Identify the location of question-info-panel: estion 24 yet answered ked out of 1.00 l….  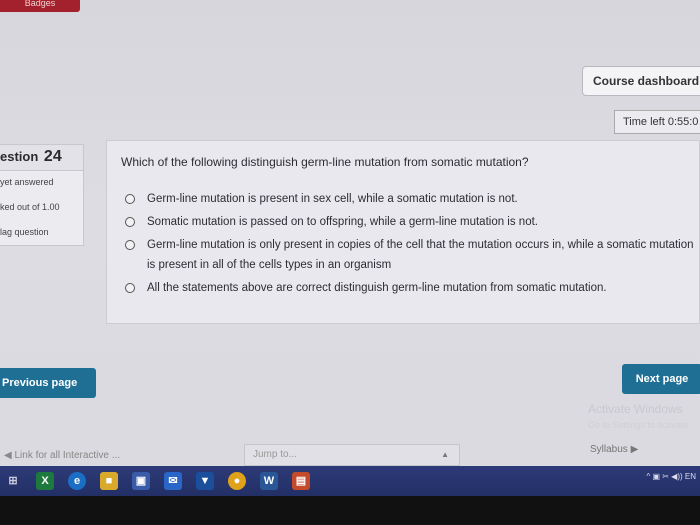
(42, 195).